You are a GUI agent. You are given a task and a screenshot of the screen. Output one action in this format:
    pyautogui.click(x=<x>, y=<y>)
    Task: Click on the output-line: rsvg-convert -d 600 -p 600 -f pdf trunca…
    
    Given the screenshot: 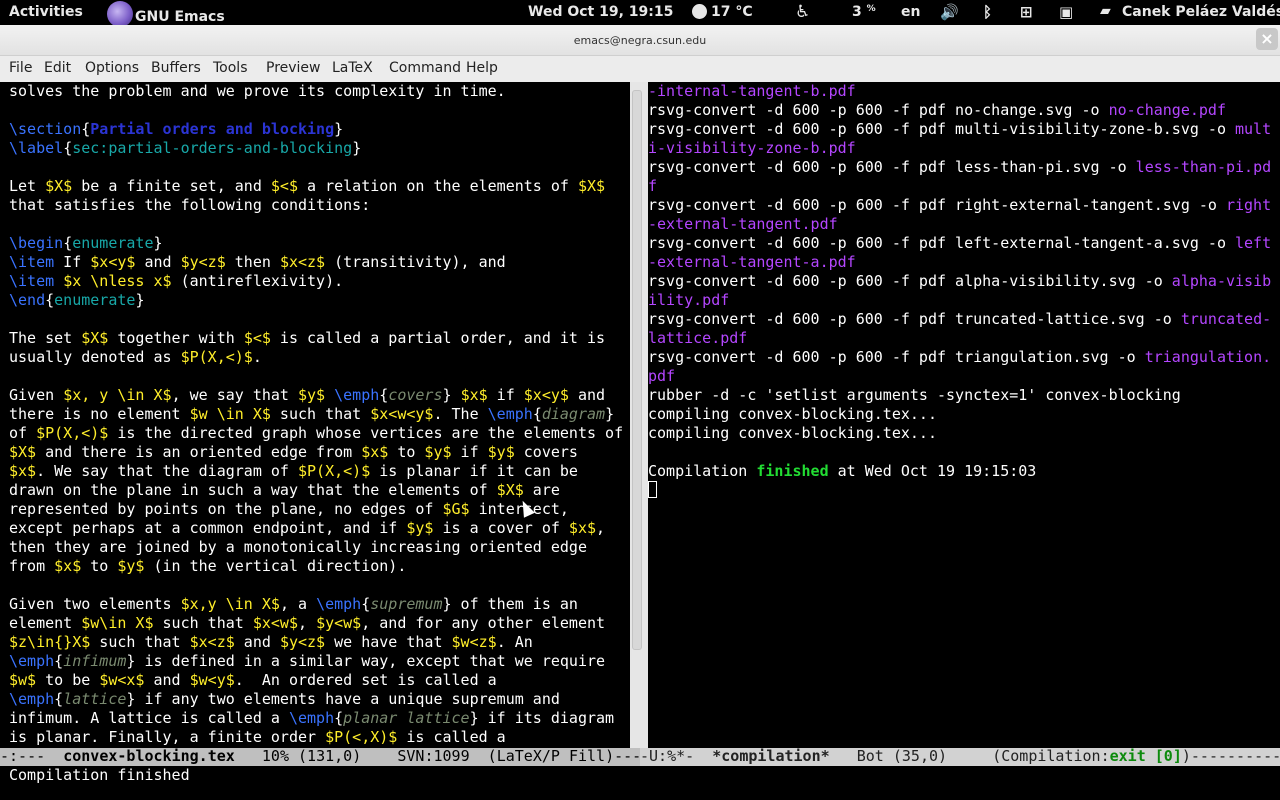 What is the action you would take?
    pyautogui.click(x=960, y=319)
    